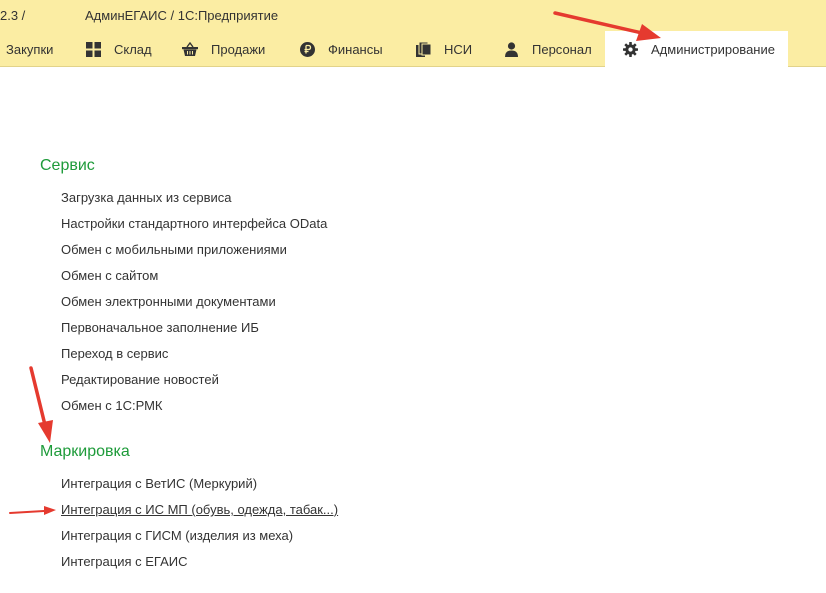 This screenshot has width=826, height=593. What do you see at coordinates (109, 275) in the screenshot?
I see `link-website-exchange: Обмен с сайтом` at bounding box center [109, 275].